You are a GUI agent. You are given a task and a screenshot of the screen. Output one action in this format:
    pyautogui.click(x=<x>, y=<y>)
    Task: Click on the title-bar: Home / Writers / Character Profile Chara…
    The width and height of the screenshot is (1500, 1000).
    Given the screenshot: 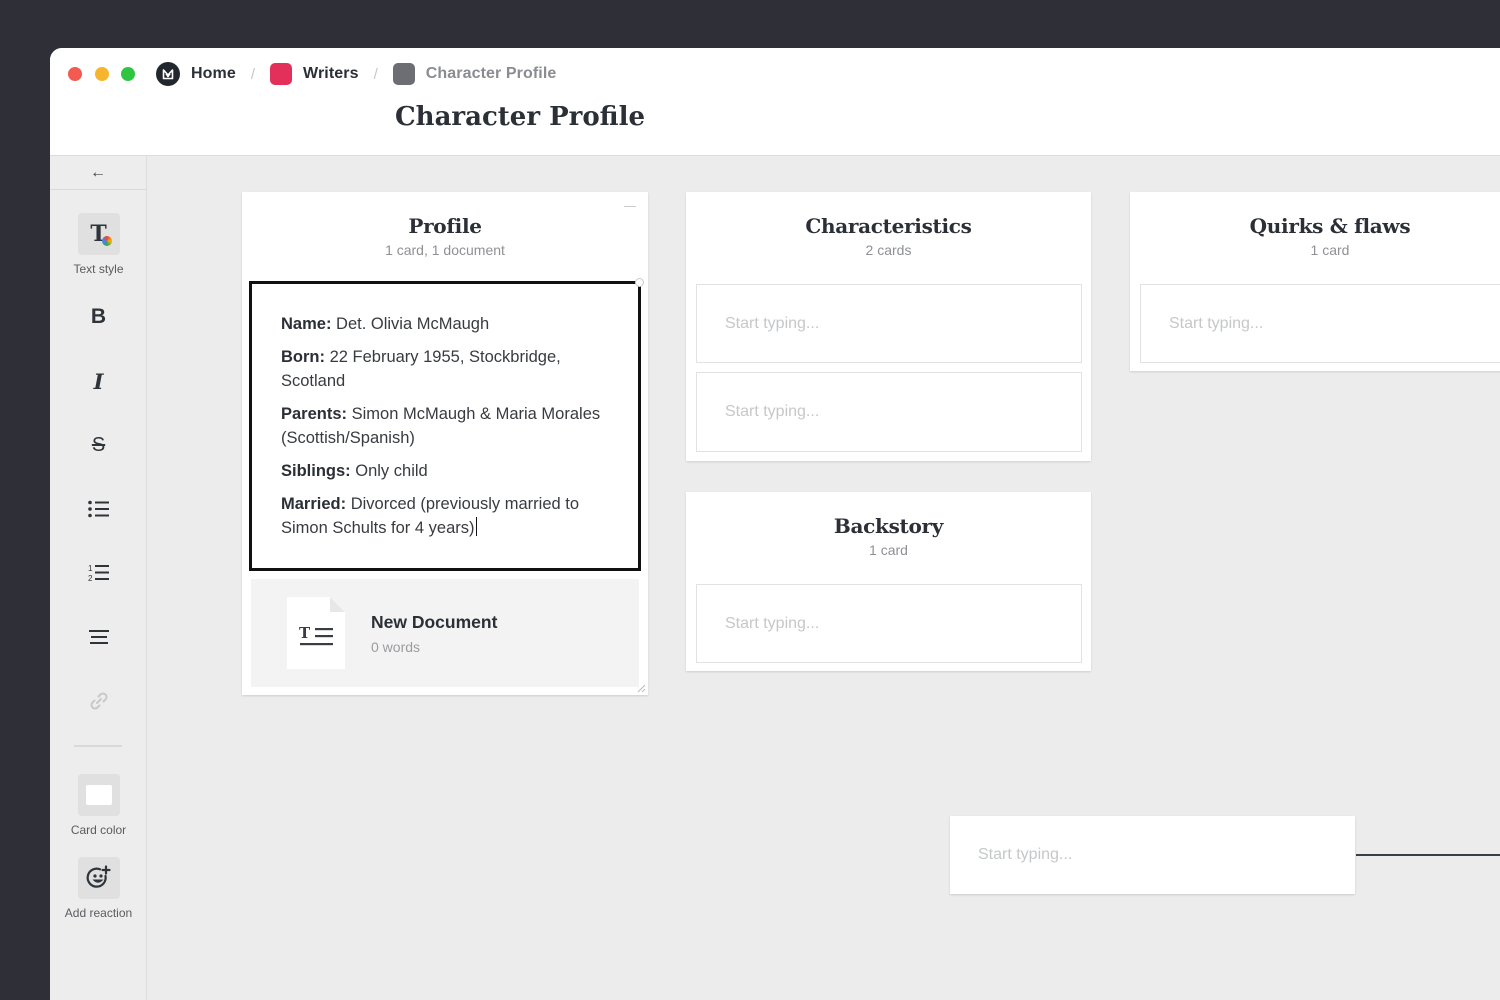 What is the action you would take?
    pyautogui.click(x=775, y=102)
    